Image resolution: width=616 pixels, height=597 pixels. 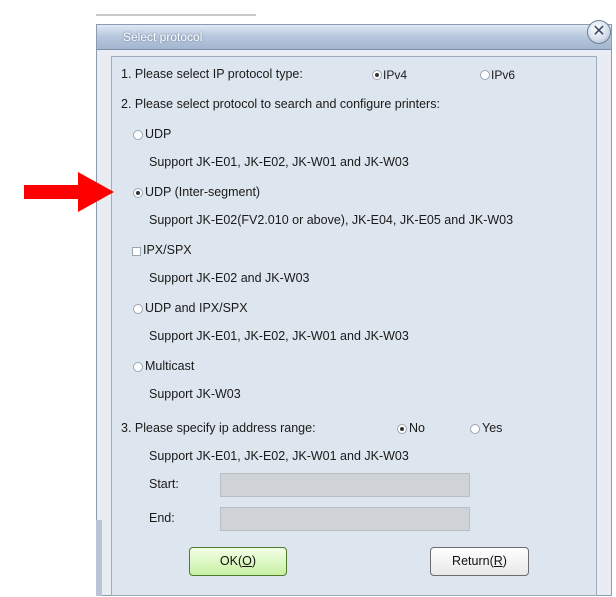 What do you see at coordinates (377, 75) in the screenshot?
I see `ipv4-radio` at bounding box center [377, 75].